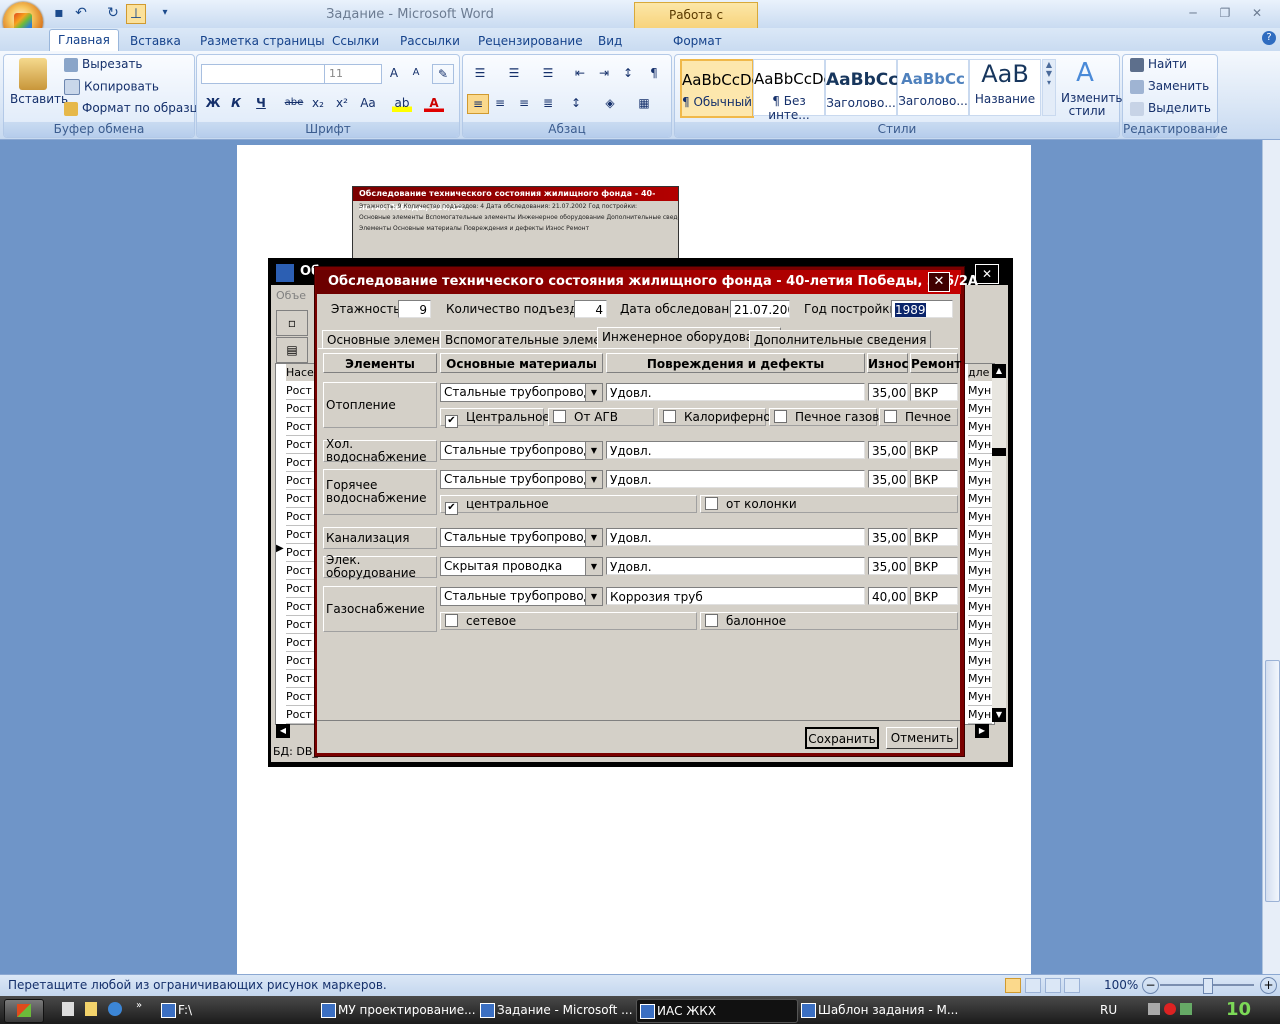 The height and width of the screenshot is (1024, 1280). I want to click on highlight-icon: ab, so click(402, 103).